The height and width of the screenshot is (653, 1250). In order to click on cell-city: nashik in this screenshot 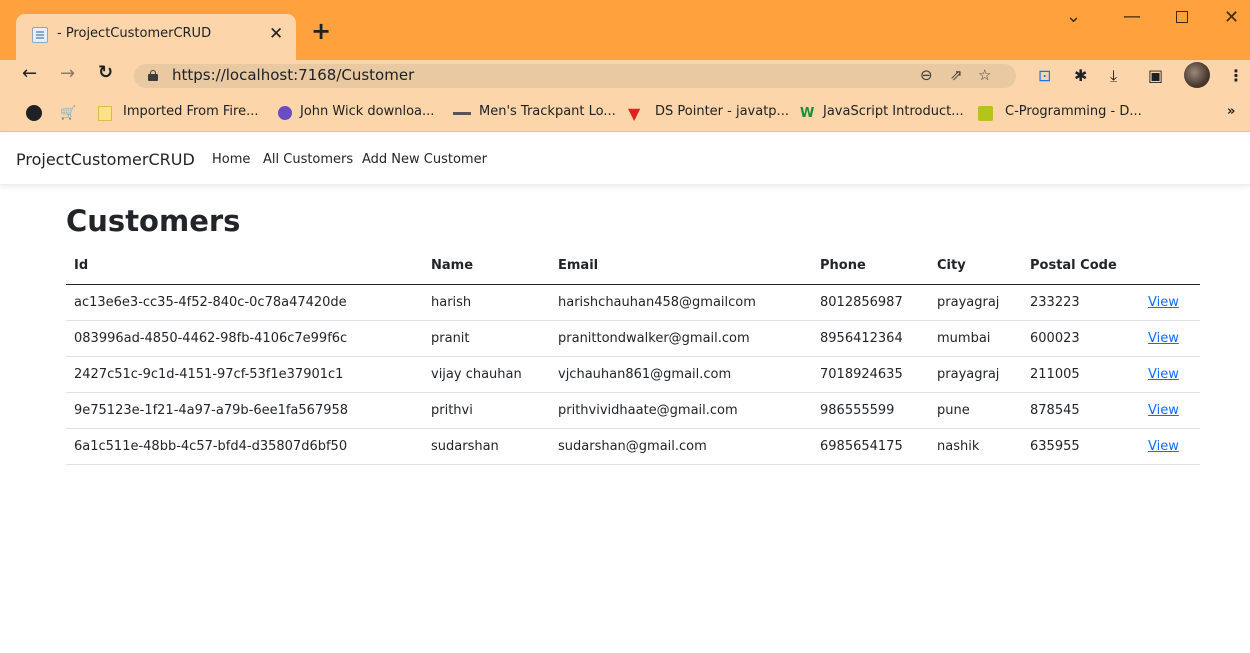, I will do `click(975, 446)`.